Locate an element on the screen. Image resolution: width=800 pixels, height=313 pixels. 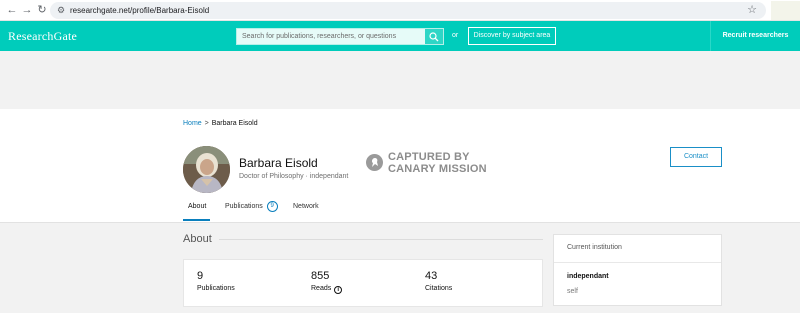
stat-citations: 43 Citations is located at coordinates (438, 282).